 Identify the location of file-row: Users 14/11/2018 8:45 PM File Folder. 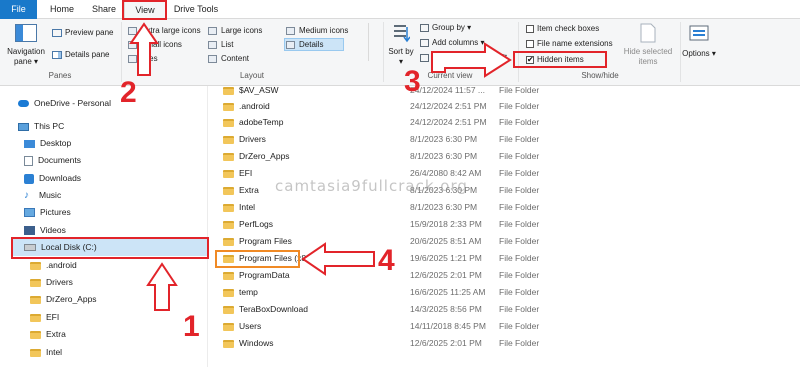
(413, 326).